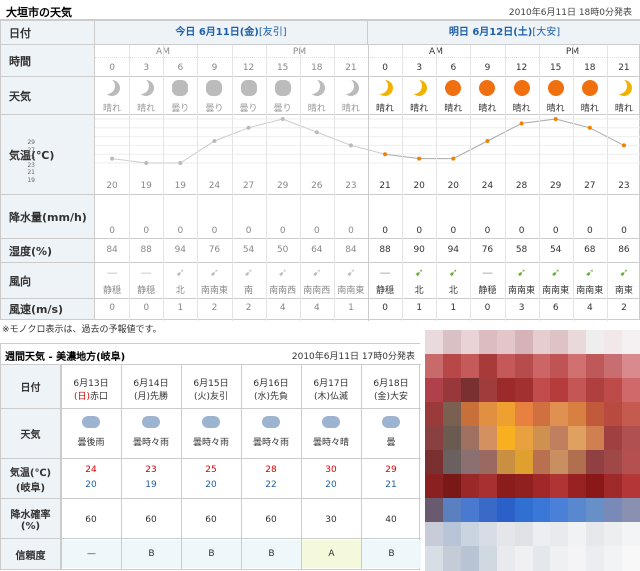 The width and height of the screenshot is (640, 571). I want to click on tomorrow-rokuyo: [大安], so click(546, 32).